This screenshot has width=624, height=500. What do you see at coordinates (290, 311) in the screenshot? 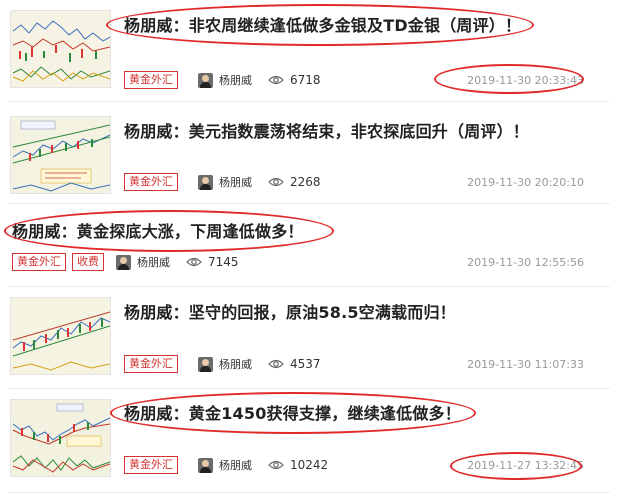
I see `article-title: 杨朋威：坚守的回报，原油58.5空满载而归！` at bounding box center [290, 311].